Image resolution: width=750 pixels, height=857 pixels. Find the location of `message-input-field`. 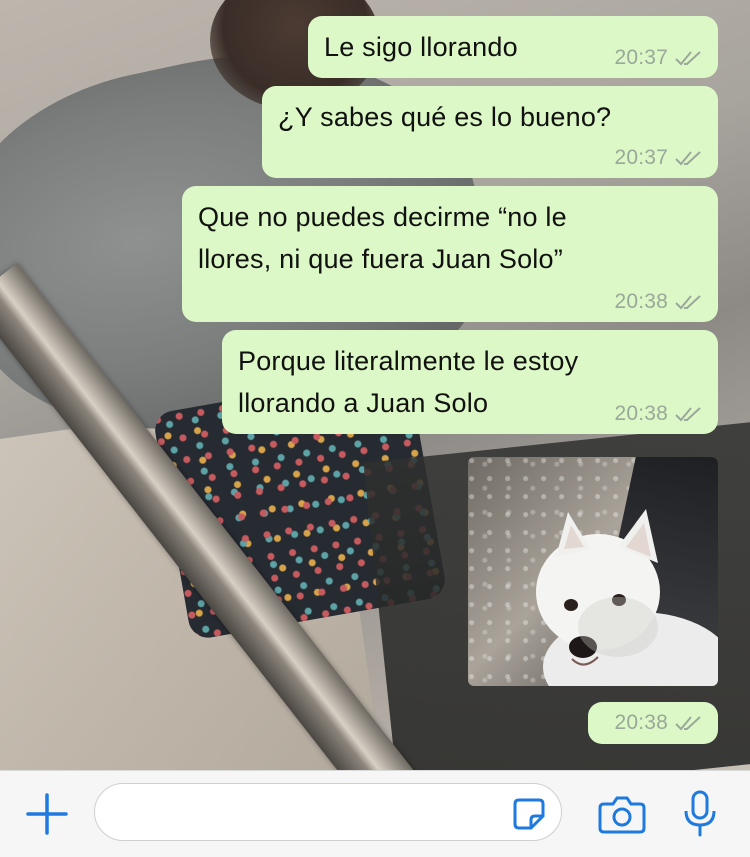

message-input-field is located at coordinates (328, 812).